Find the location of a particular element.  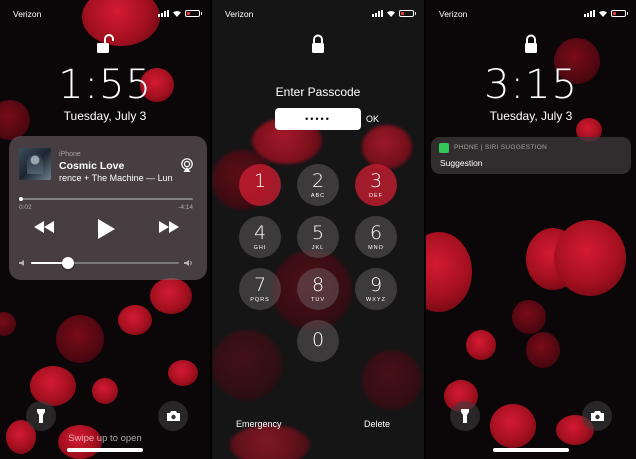

song-title: Cosmic Love is located at coordinates (92, 166).